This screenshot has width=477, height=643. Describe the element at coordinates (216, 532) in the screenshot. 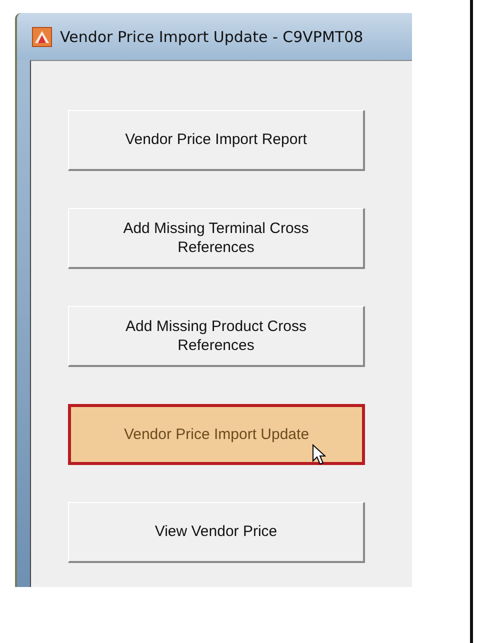

I see `action-button: View Vendor Price` at that location.